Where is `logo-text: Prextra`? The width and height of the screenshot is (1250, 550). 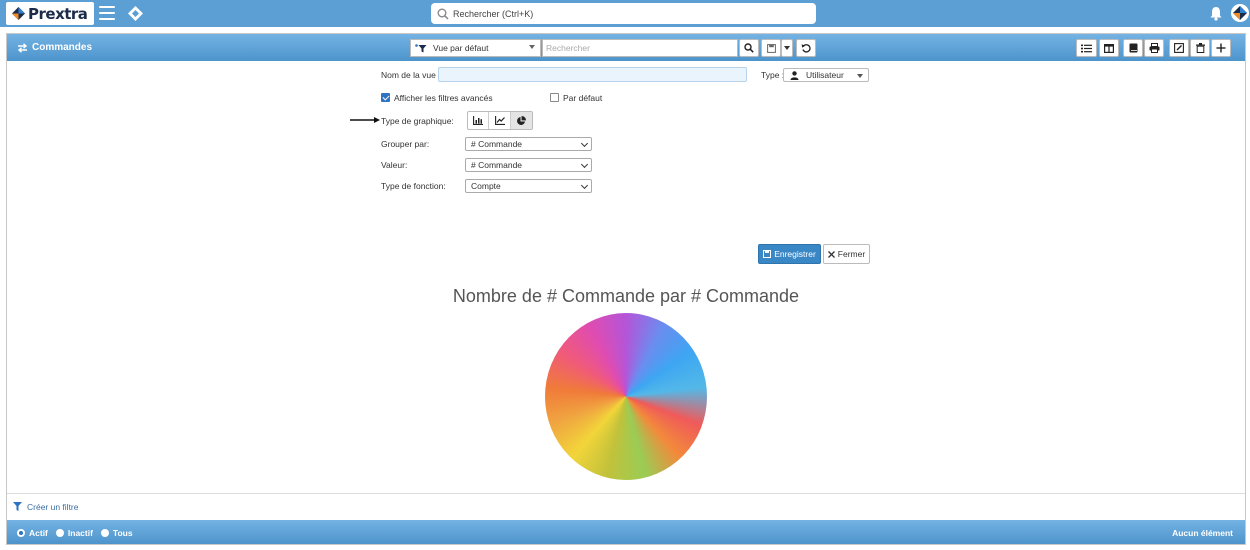 logo-text: Prextra is located at coordinates (58, 13).